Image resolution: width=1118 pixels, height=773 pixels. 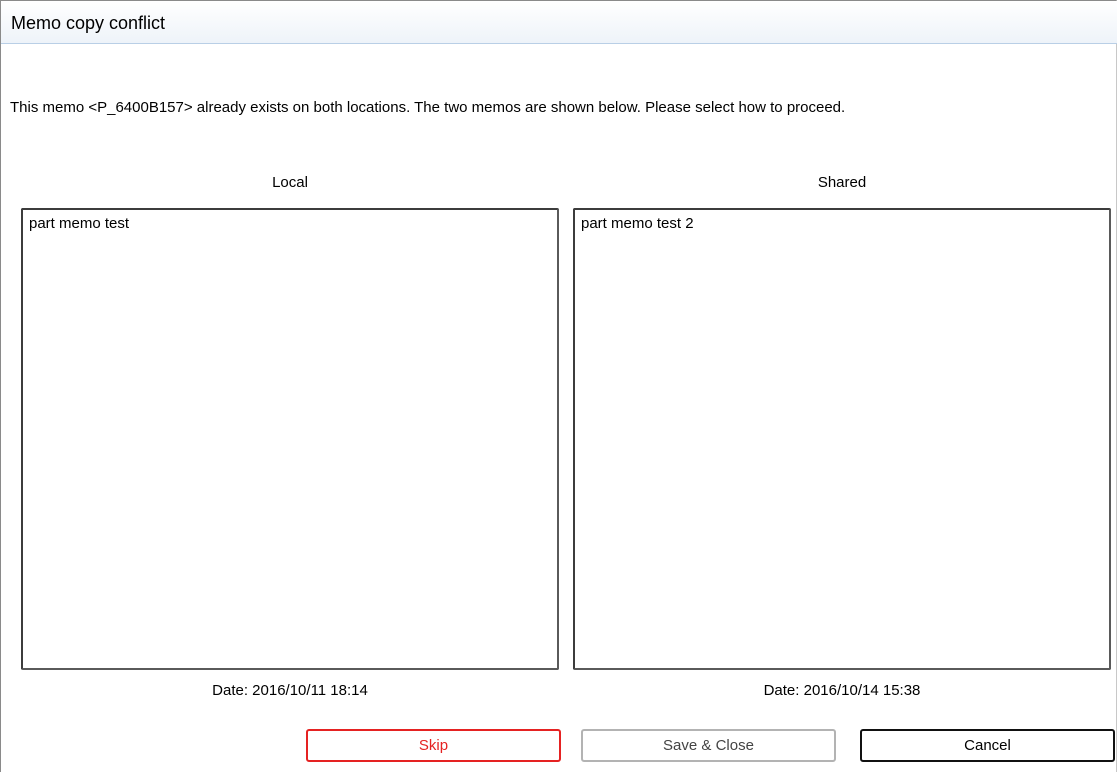 What do you see at coordinates (637, 223) in the screenshot?
I see `shared-memo-content: part memo test 2` at bounding box center [637, 223].